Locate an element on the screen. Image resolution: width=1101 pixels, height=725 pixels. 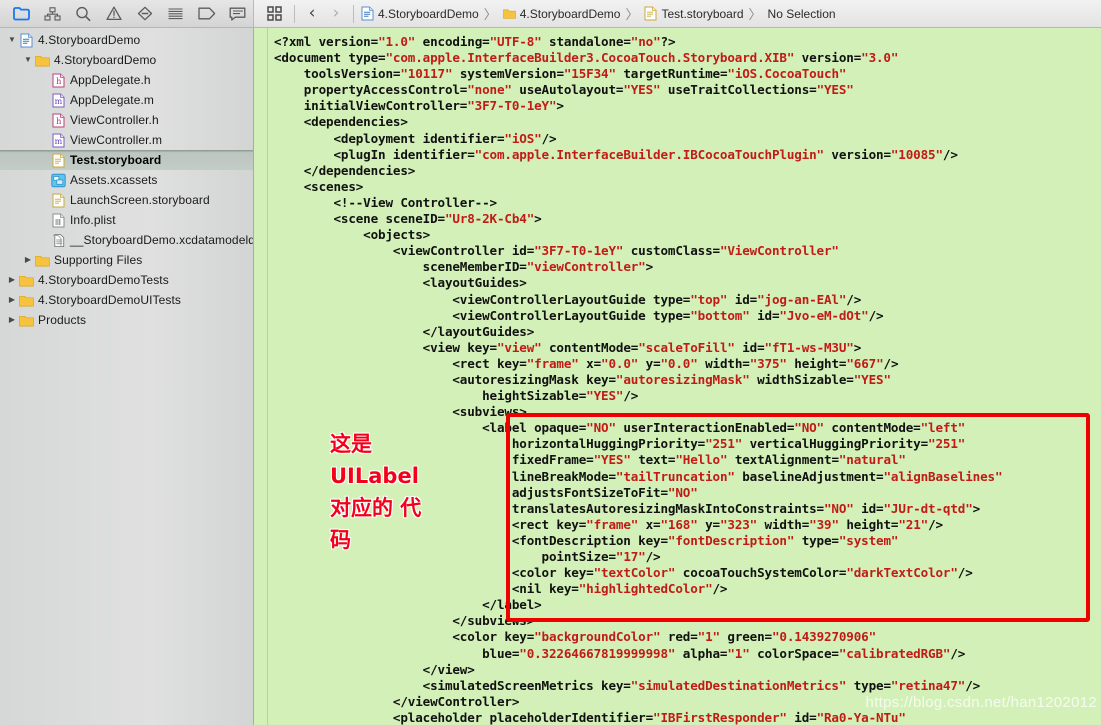
nav-row: ▶ 4.StoryboardDemoTests is located at coordinates (126, 280).